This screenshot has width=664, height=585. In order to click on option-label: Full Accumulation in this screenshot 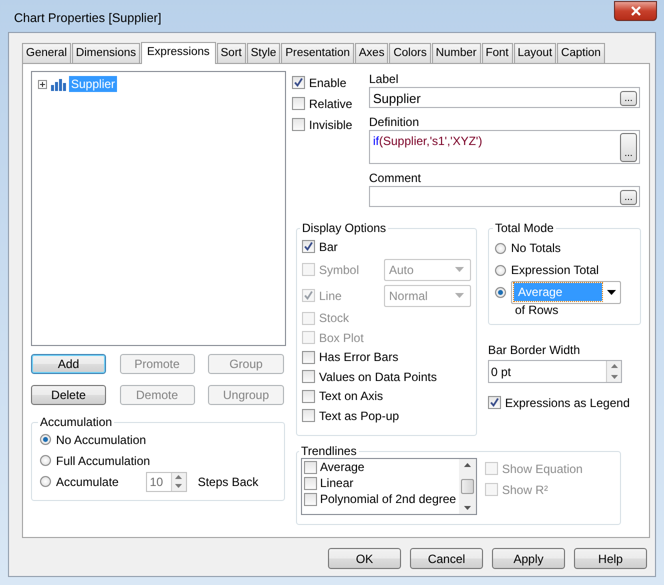, I will do `click(103, 461)`.